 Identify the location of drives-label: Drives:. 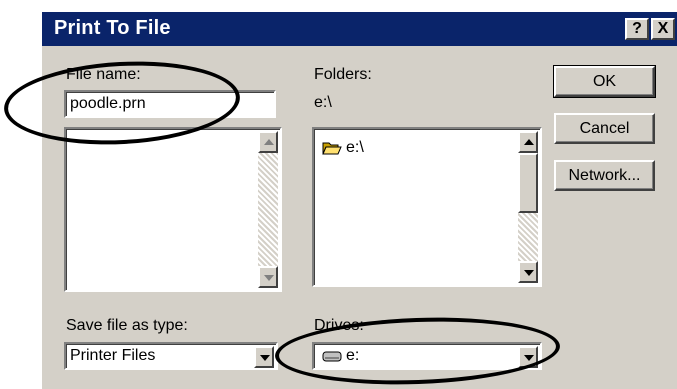
(339, 325).